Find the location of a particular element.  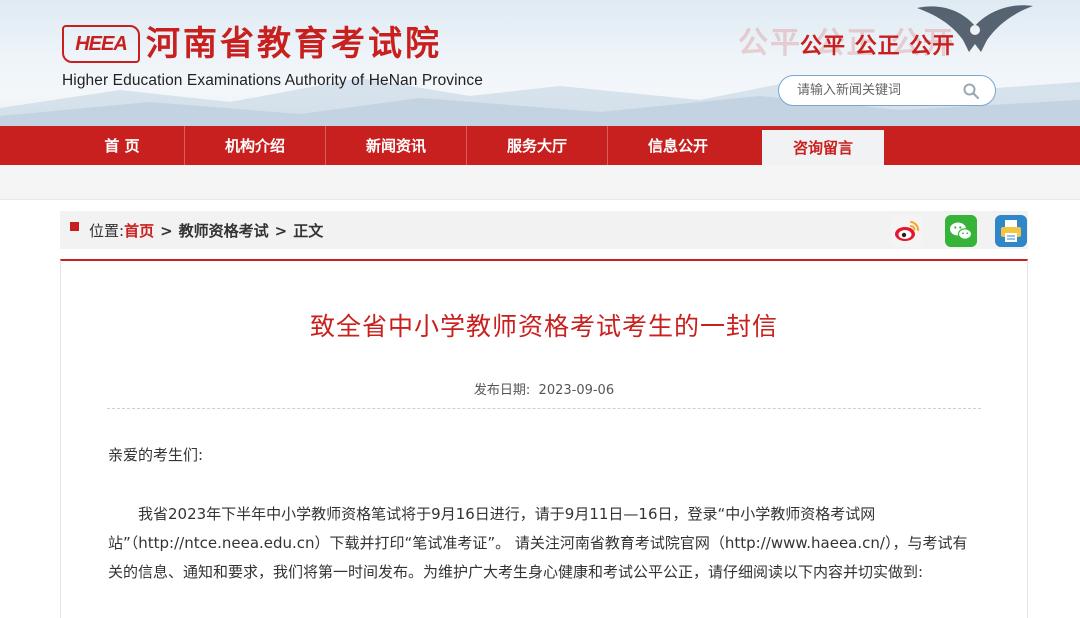

article-greeting: 亲爱的考生们: is located at coordinates (156, 455).